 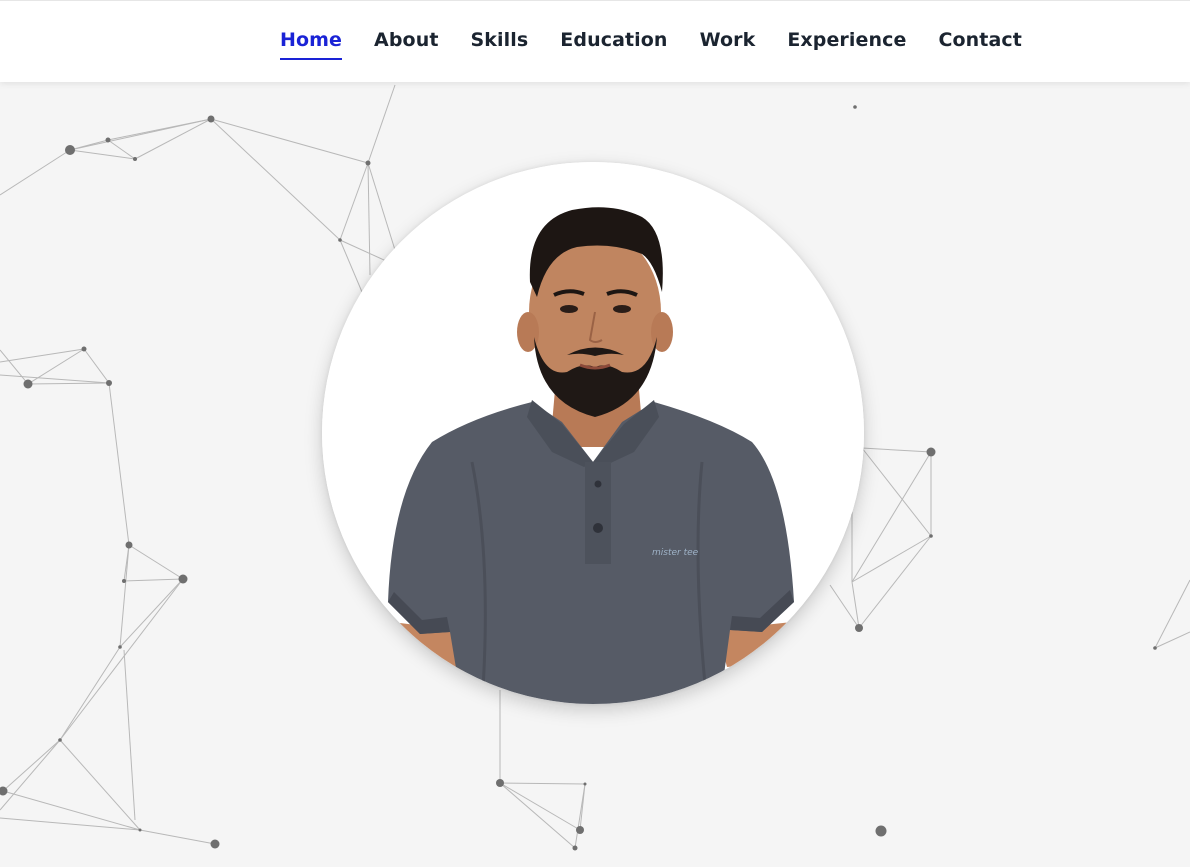 What do you see at coordinates (979, 44) in the screenshot?
I see `nav-item-contact: Contact` at bounding box center [979, 44].